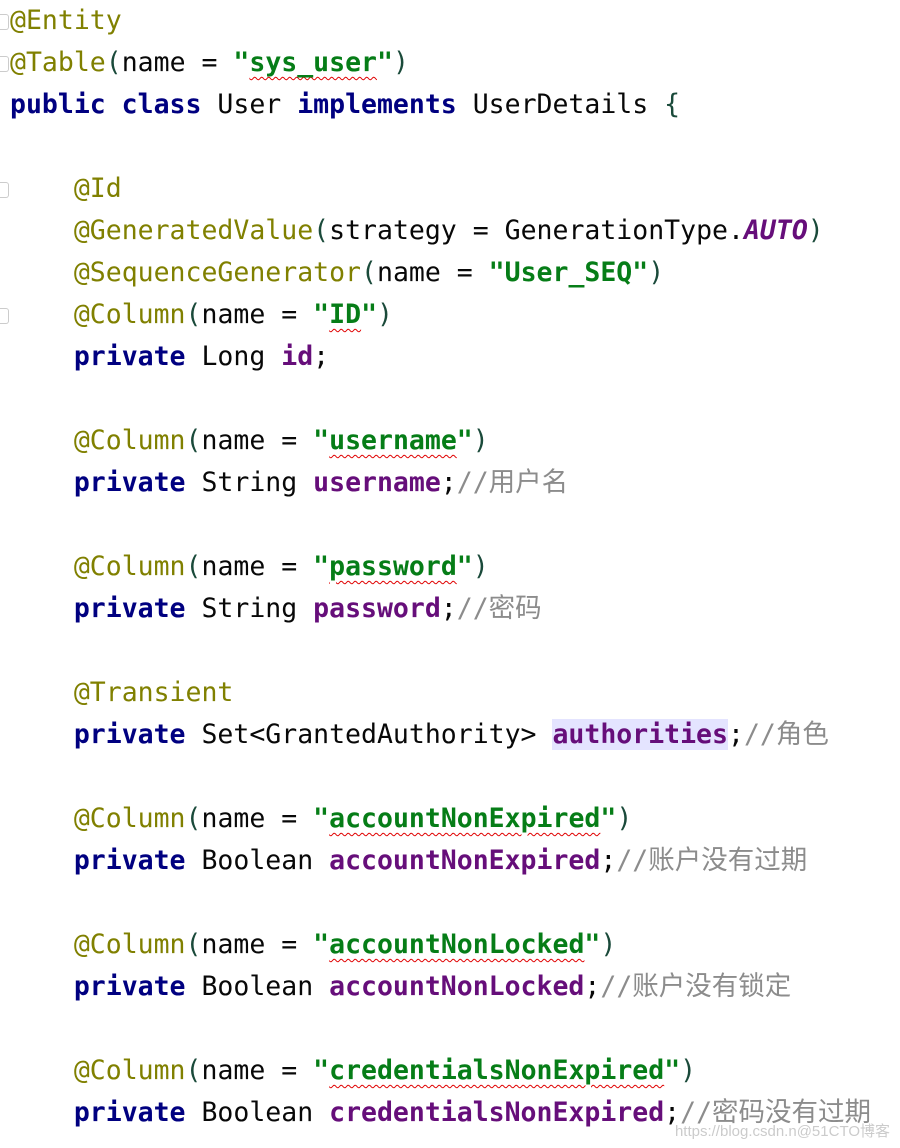 This screenshot has height=1148, width=900. I want to click on code-token-plain: Set<GrantedAuthority>, so click(377, 734).